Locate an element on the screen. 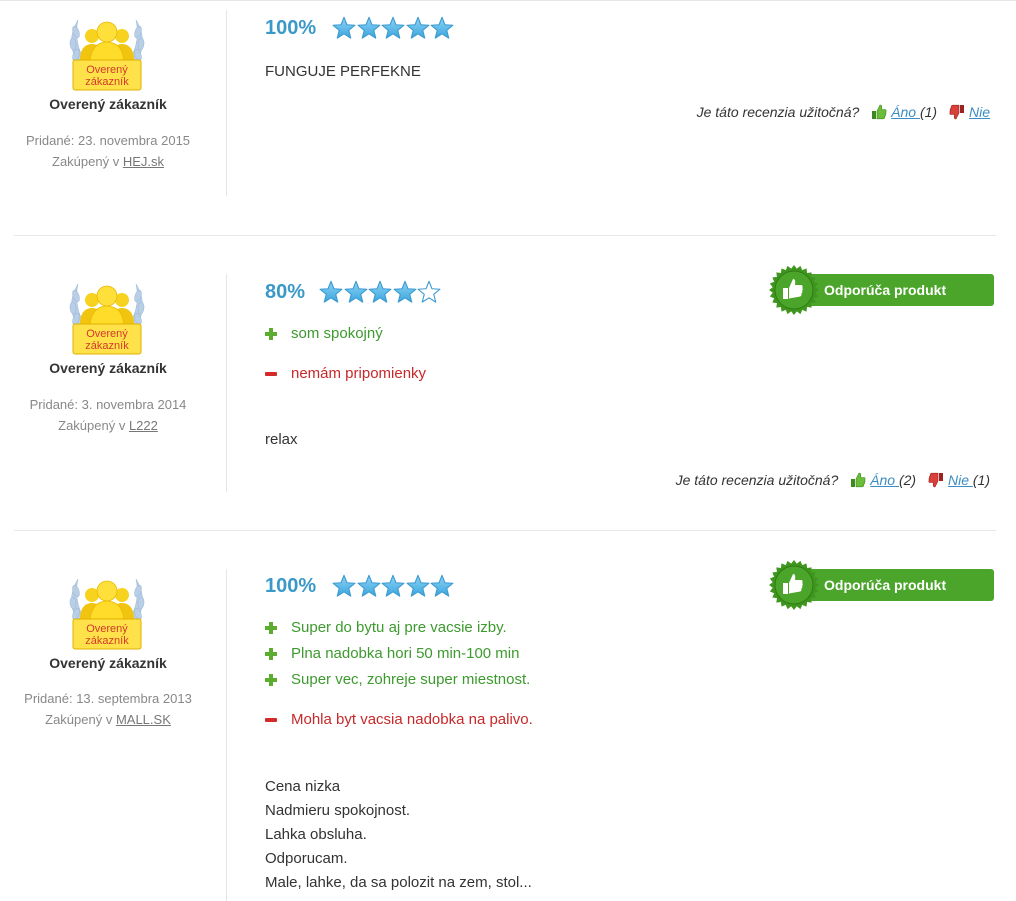  review-date: Pridané: 3. novembra 2014 is located at coordinates (108, 404).